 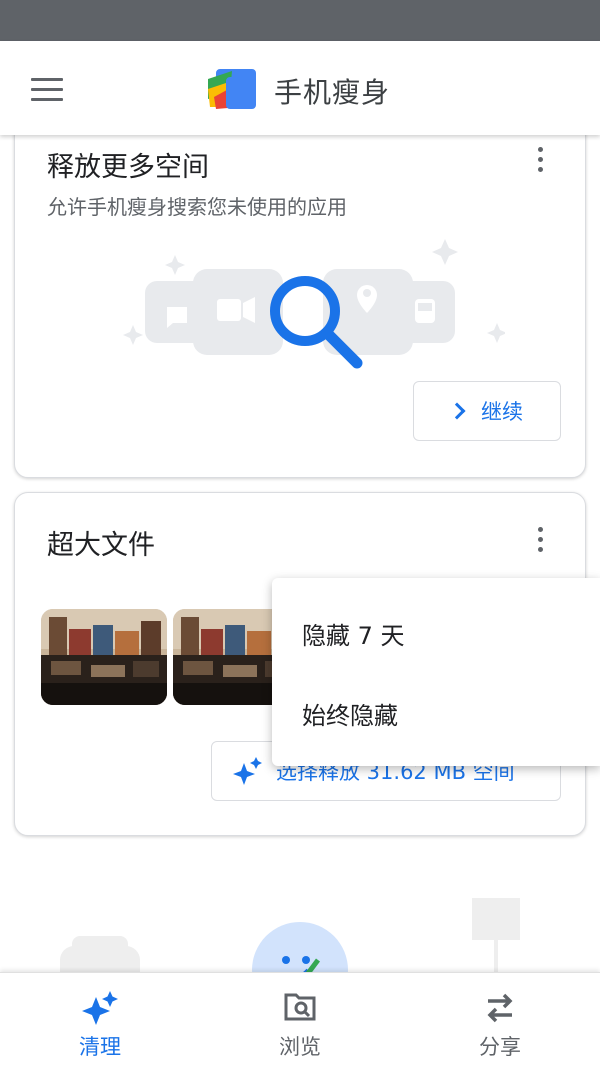 I want to click on swap-arrows-icon, so click(x=500, y=1008).